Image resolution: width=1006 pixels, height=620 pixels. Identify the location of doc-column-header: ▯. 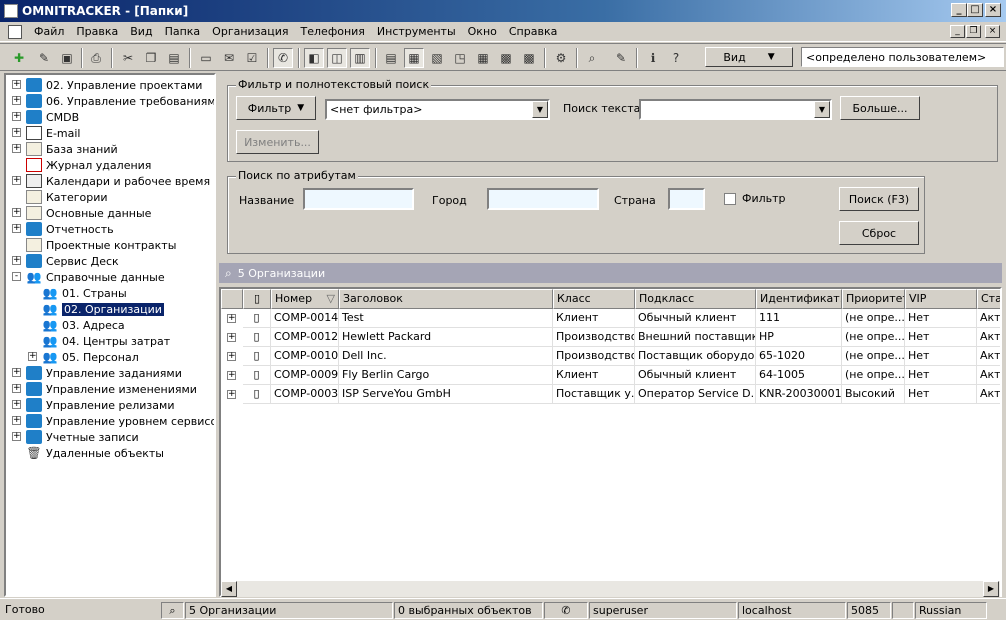
(257, 299).